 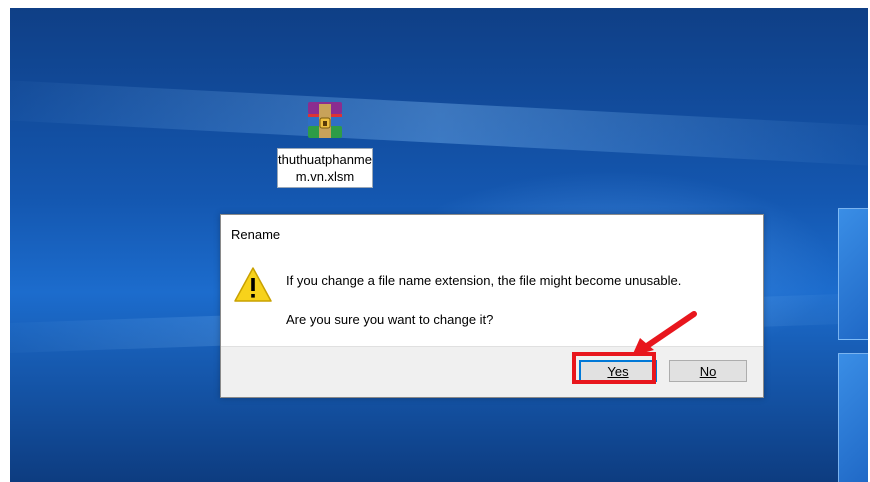 I want to click on dialog-button-bar: Yes No, so click(x=492, y=371).